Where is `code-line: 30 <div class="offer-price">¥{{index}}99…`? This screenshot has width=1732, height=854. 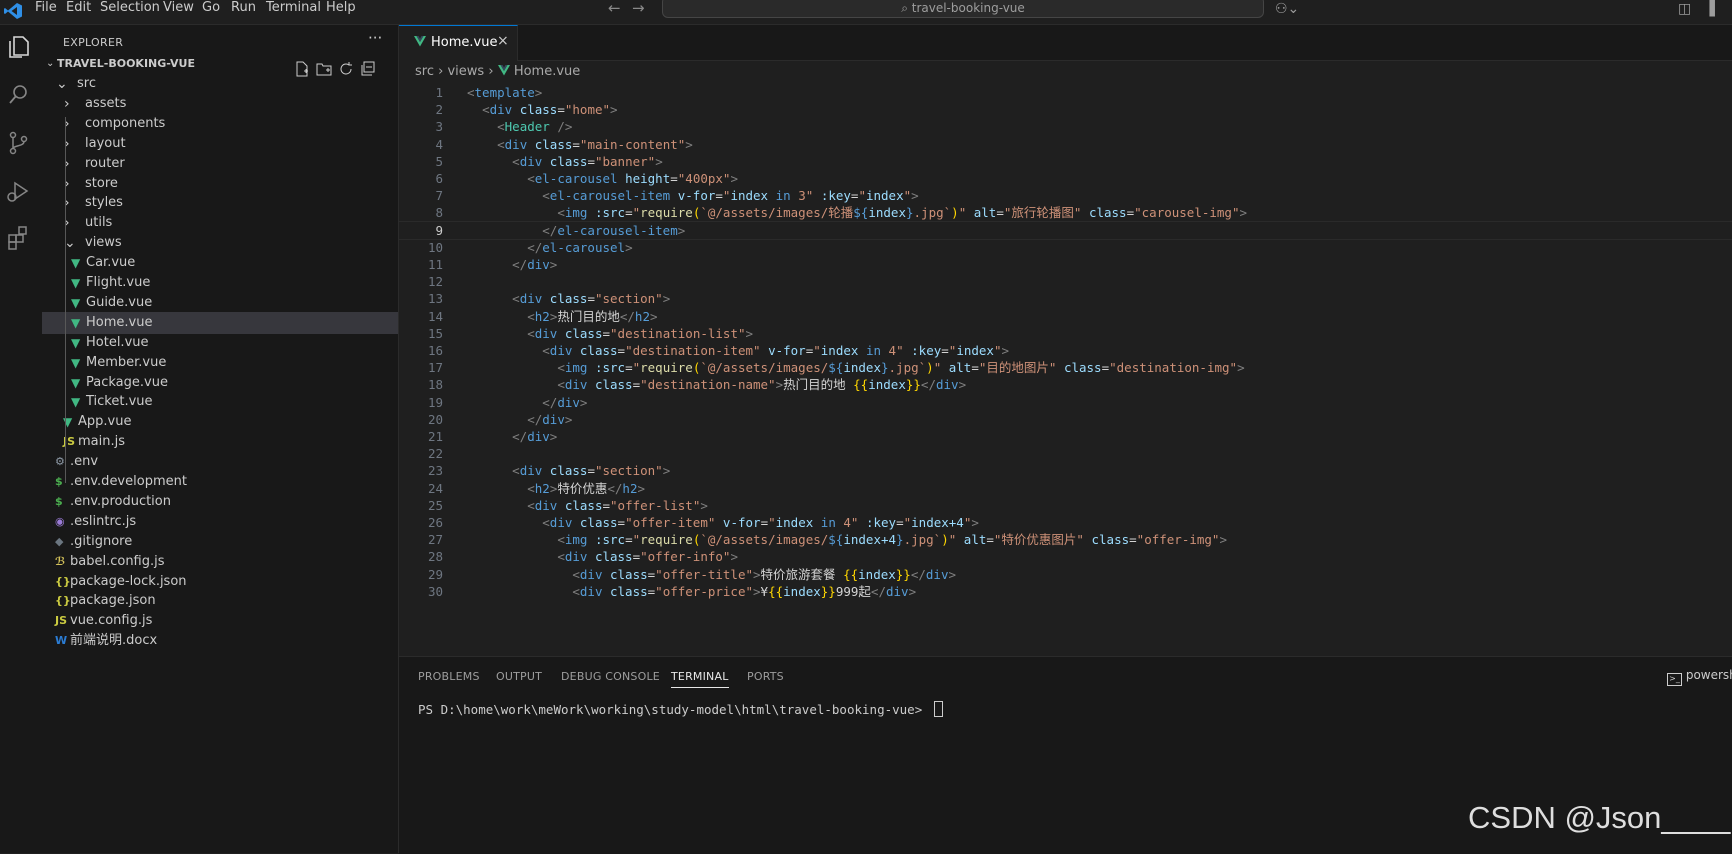
code-line: 30 <div class="offer-price">¥{{index}}99… is located at coordinates (1065, 591).